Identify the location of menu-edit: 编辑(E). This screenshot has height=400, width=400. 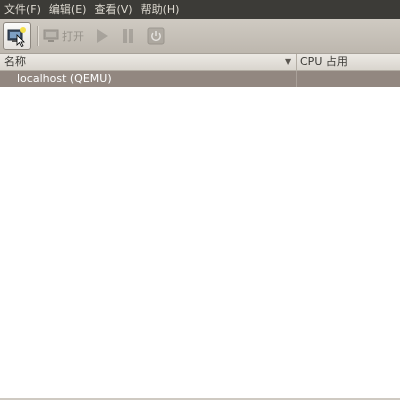
(68, 9).